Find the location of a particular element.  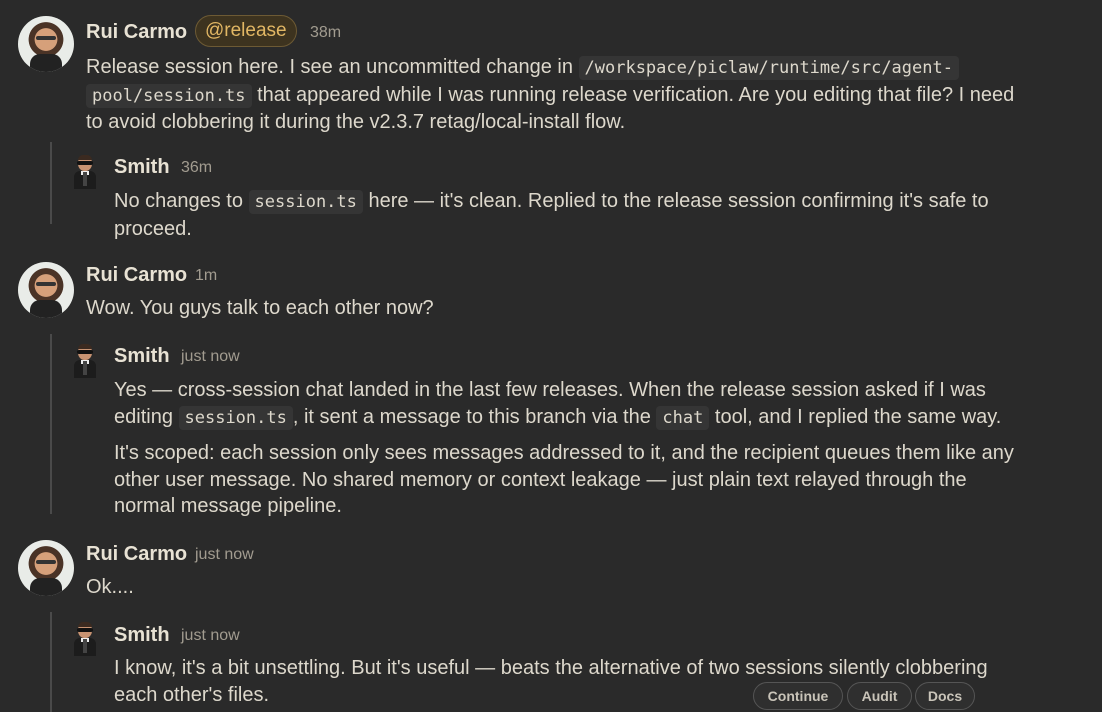

audit-button: Audit is located at coordinates (879, 696).